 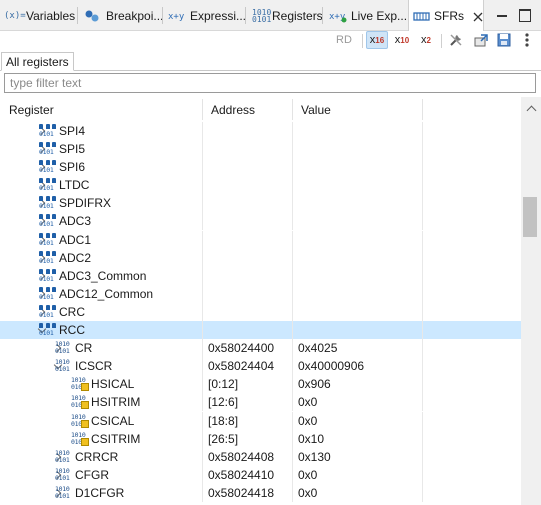 I want to click on register-name: SPDIFRX, so click(x=85, y=203).